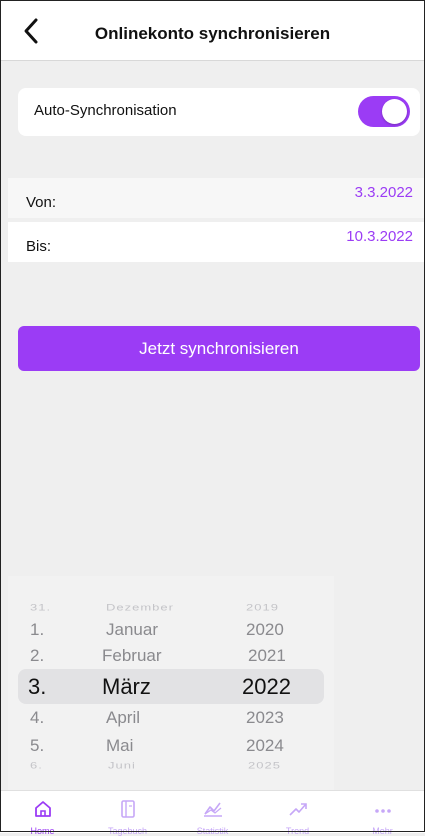 The image size is (425, 836). What do you see at coordinates (219, 112) in the screenshot?
I see `auto-sync-card: Auto-Synchronisation` at bounding box center [219, 112].